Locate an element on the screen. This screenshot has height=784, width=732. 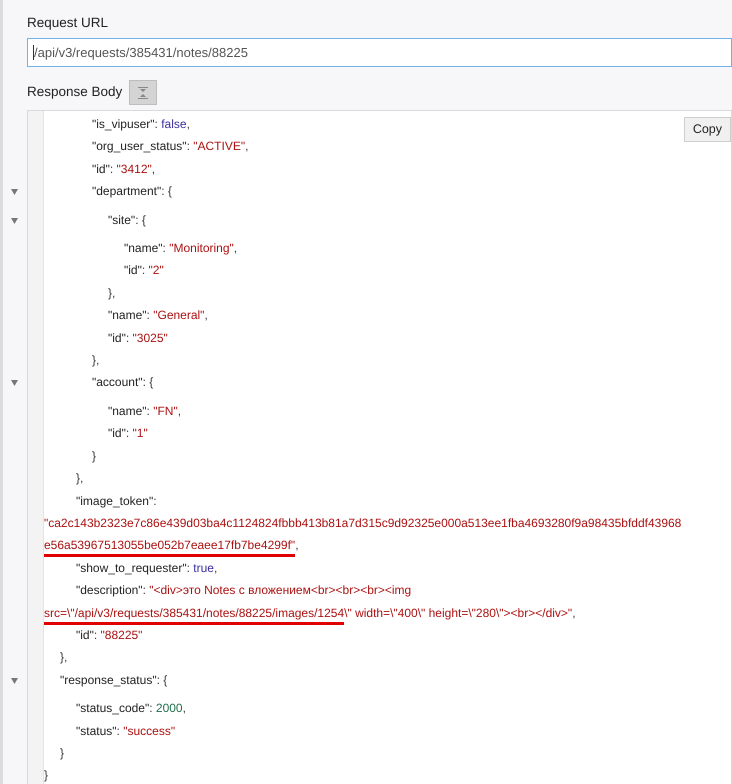
code-line: "description": "<div>это Notes с вложением<br><br><br><img is located at coordinates (244, 591).